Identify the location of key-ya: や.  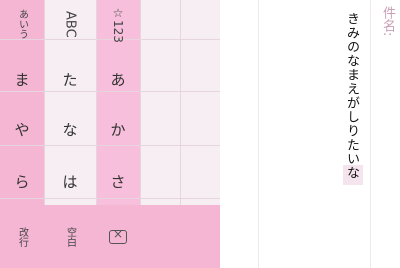
(22, 129).